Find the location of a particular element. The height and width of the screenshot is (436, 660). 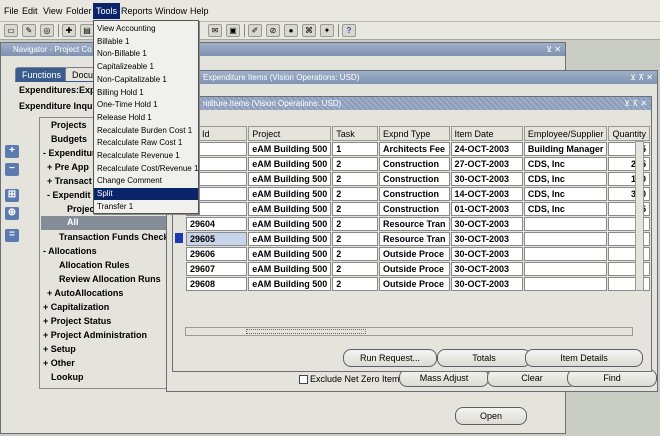

tools-menu-item: Transfer 1 is located at coordinates (146, 207).